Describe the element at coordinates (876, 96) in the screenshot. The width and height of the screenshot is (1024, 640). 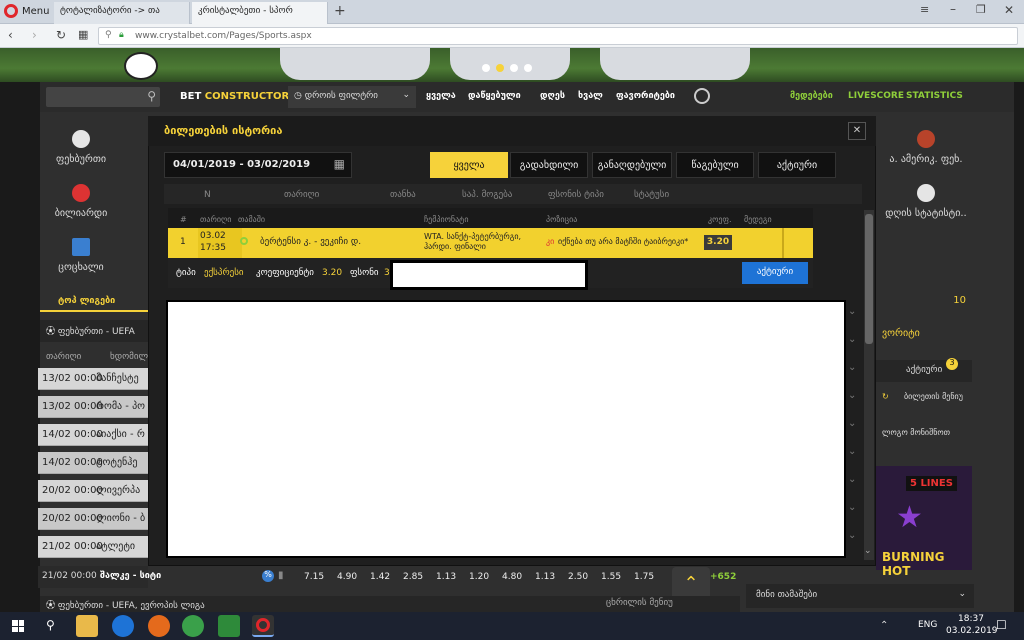
I see `livescore-link: LIVESCORE` at that location.